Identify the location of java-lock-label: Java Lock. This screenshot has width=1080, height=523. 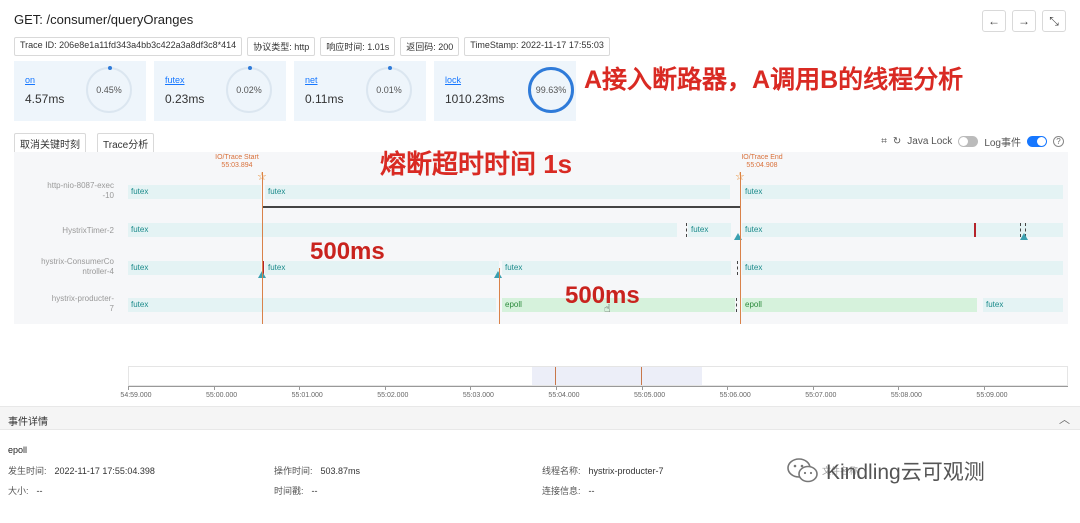
(930, 141).